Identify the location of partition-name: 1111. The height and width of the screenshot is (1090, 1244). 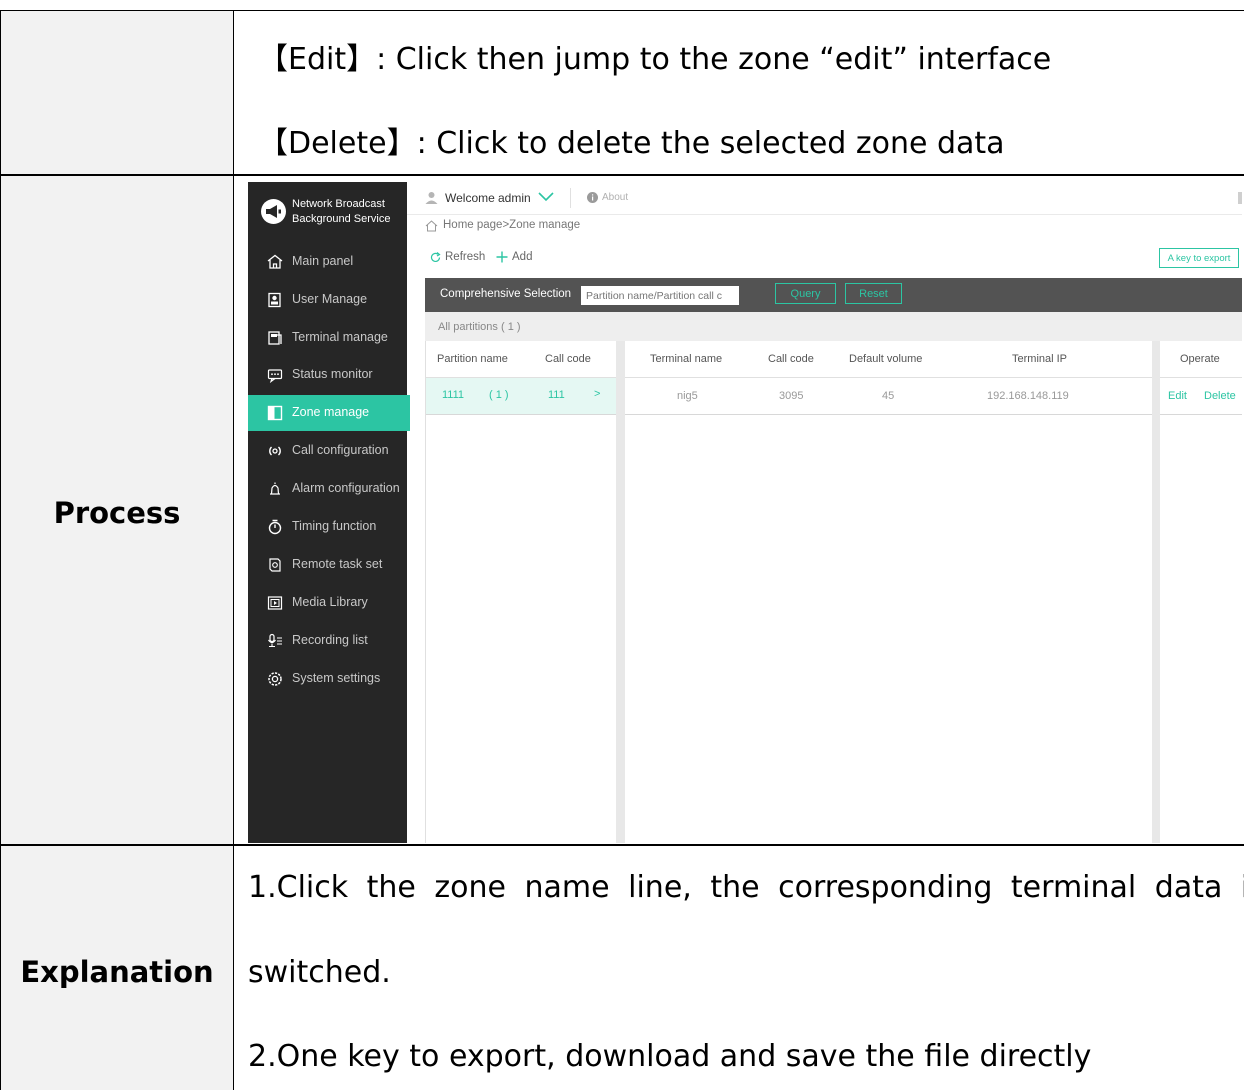
(453, 395).